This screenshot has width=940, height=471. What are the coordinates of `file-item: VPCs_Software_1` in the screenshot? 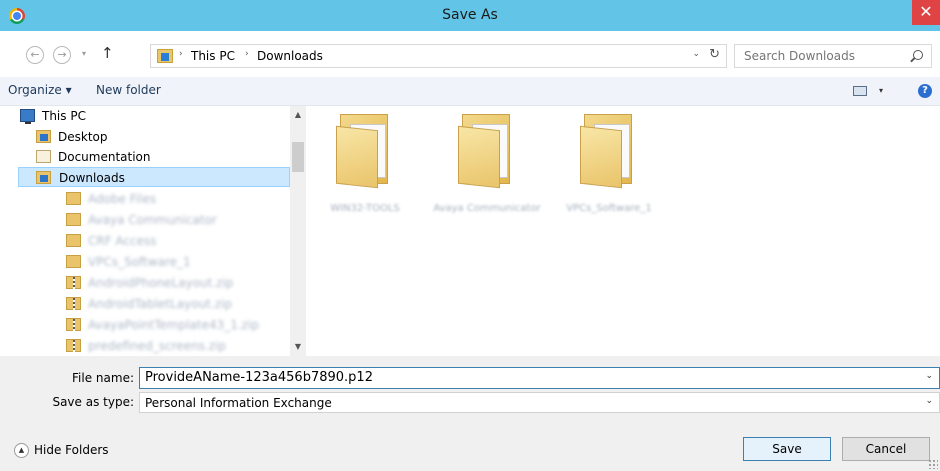 It's located at (609, 176).